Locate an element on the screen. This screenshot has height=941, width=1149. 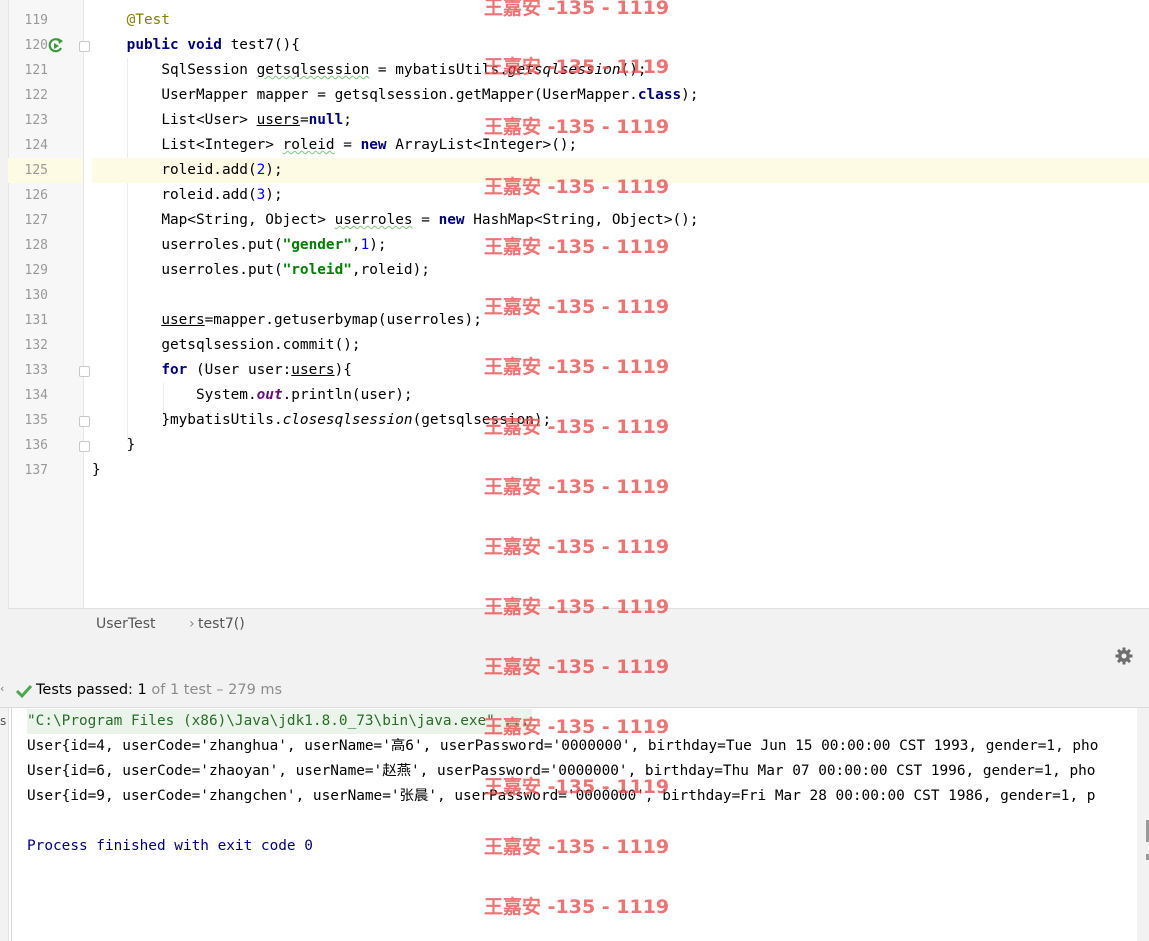
code-line: public void test7(){ is located at coordinates (620, 45).